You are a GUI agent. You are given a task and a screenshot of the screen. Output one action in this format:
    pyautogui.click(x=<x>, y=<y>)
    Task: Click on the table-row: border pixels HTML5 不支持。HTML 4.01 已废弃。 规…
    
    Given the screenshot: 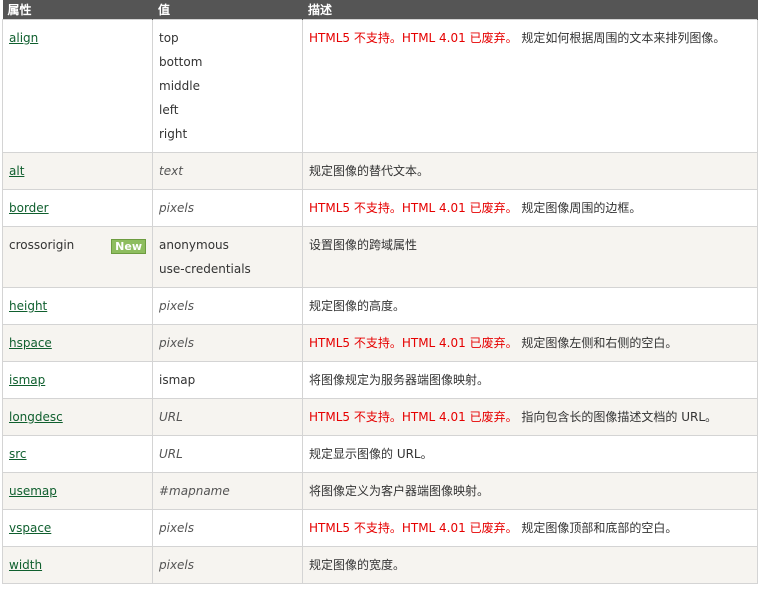 What is the action you would take?
    pyautogui.click(x=380, y=208)
    